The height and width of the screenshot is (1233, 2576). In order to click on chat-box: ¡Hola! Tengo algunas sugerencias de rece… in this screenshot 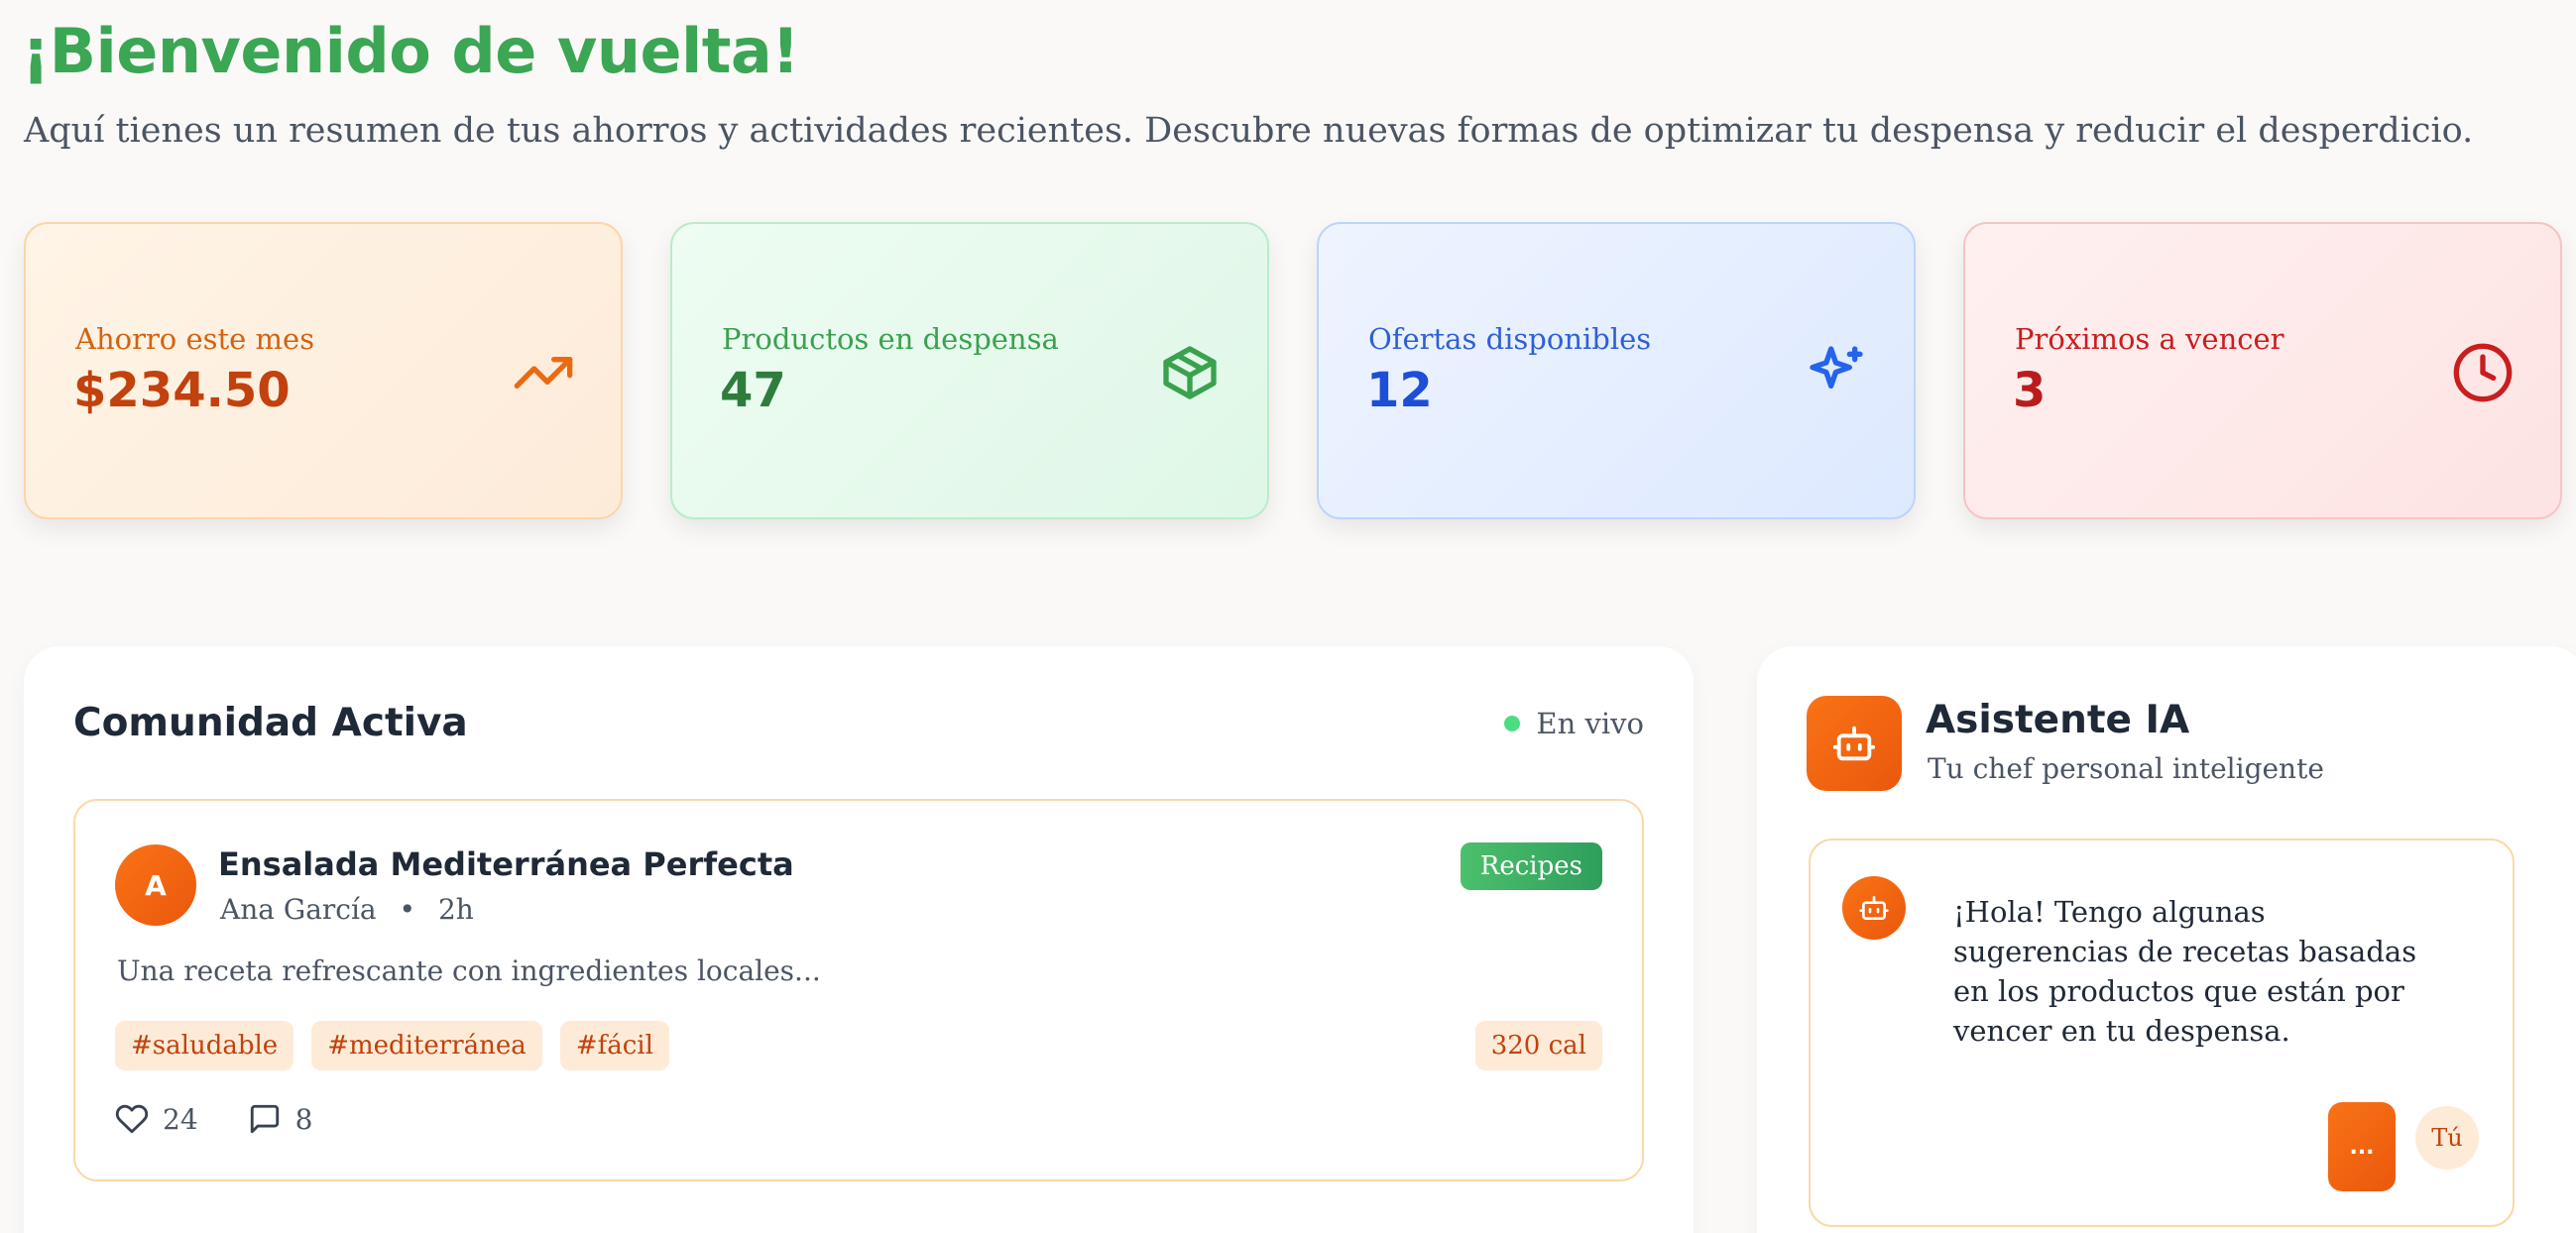, I will do `click(2162, 1033)`.